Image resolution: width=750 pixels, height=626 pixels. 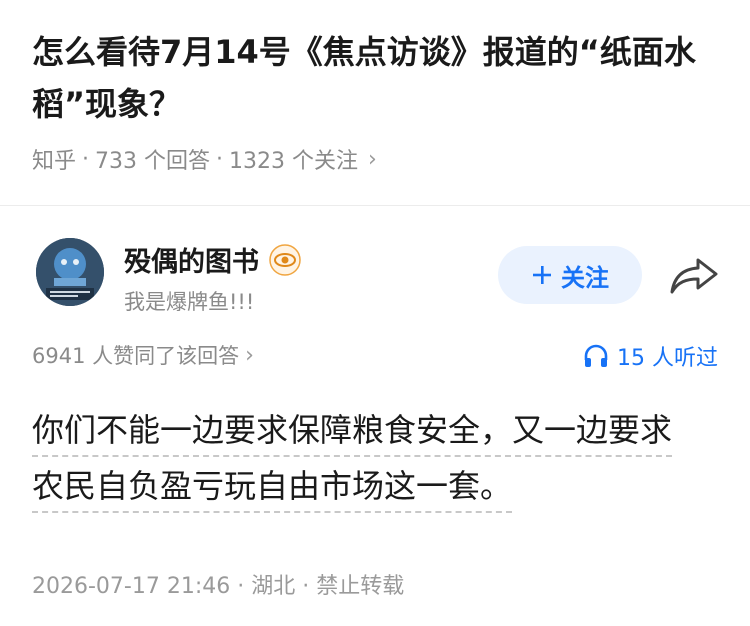 What do you see at coordinates (136, 356) in the screenshot?
I see `vote-count: 6941 人赞同了该回答` at bounding box center [136, 356].